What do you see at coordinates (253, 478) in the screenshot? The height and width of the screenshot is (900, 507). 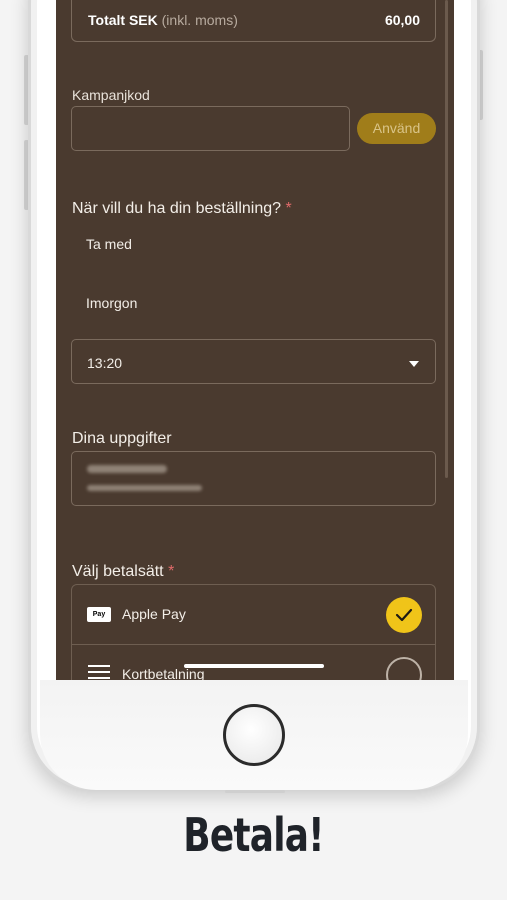 I see `customer-details-box` at bounding box center [253, 478].